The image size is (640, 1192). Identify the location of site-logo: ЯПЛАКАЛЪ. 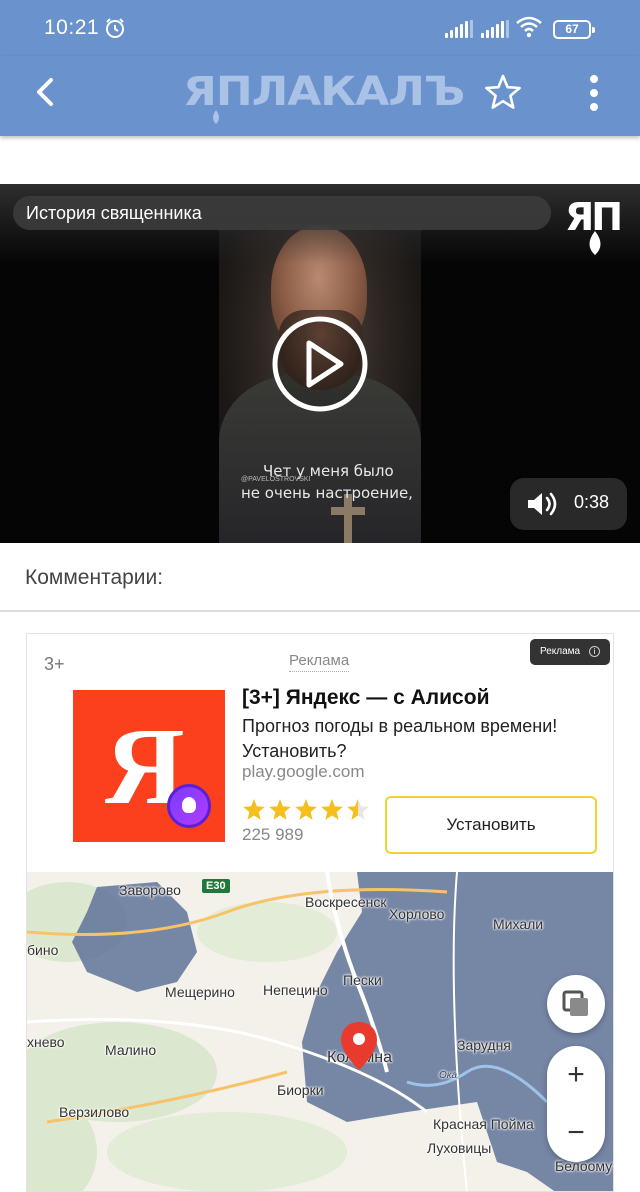
(324, 94).